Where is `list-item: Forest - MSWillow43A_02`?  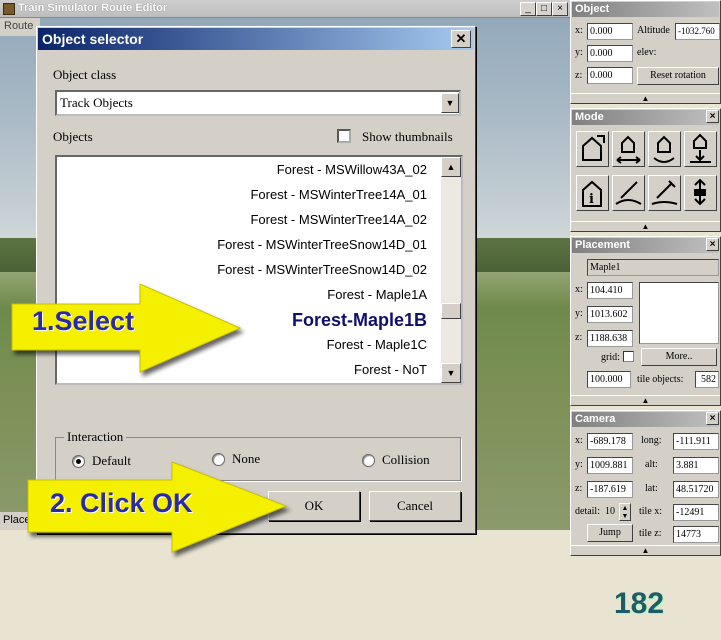 list-item: Forest - MSWillow43A_02 is located at coordinates (352, 169).